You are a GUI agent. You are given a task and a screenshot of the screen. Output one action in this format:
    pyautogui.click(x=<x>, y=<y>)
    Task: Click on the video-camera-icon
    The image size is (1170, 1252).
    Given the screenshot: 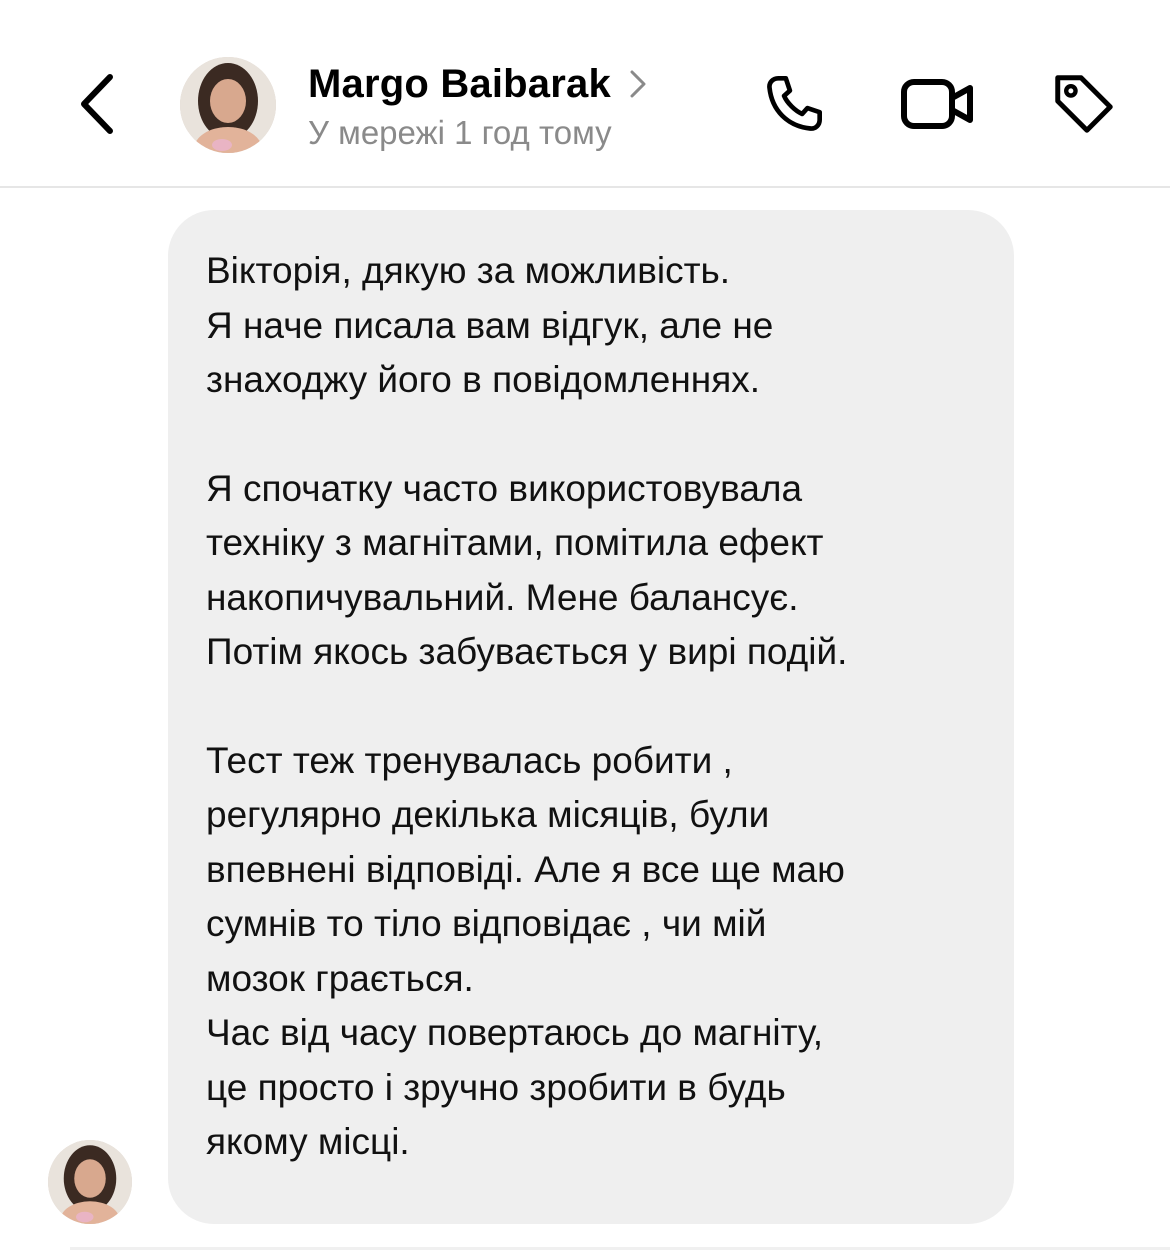 What is the action you would take?
    pyautogui.click(x=937, y=104)
    